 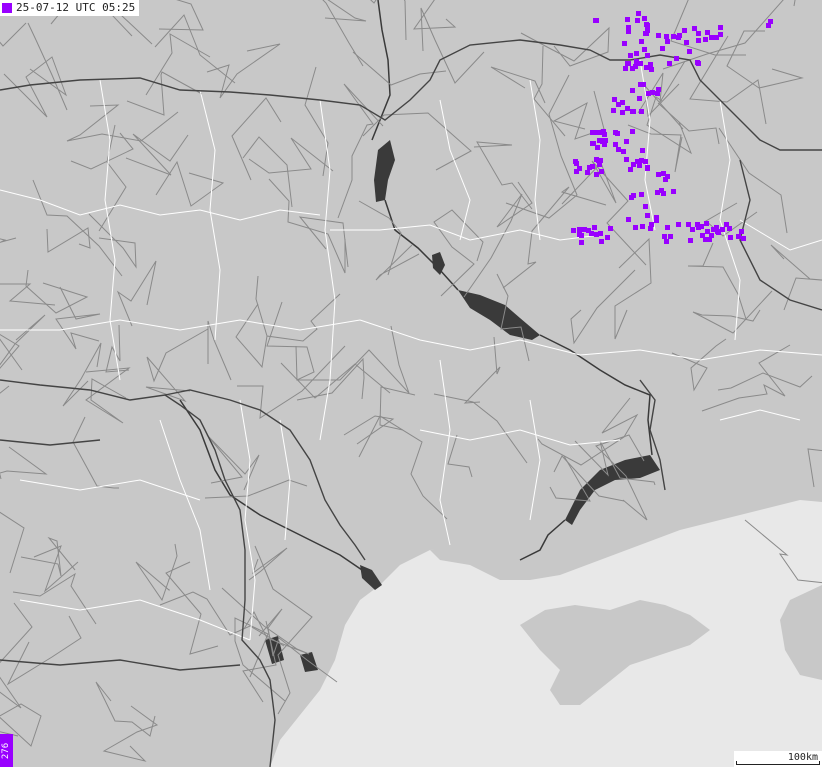 What do you see at coordinates (7, 8) in the screenshot?
I see `strike-color-swatch` at bounding box center [7, 8].